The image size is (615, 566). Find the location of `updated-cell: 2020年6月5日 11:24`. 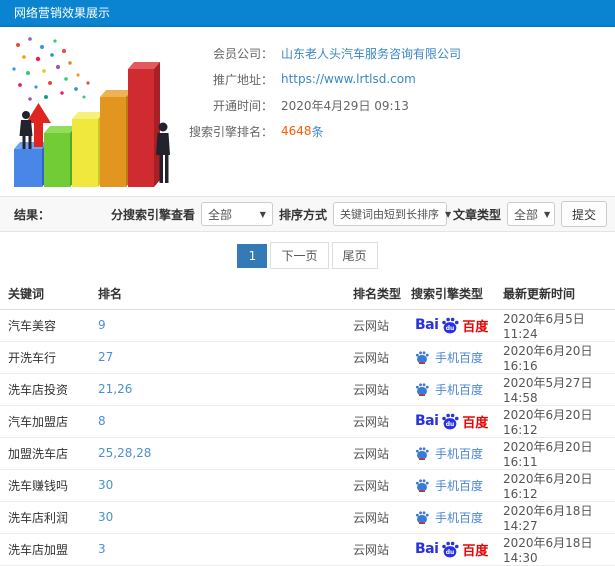

updated-cell: 2020年6月5日 11:24 is located at coordinates (559, 325).